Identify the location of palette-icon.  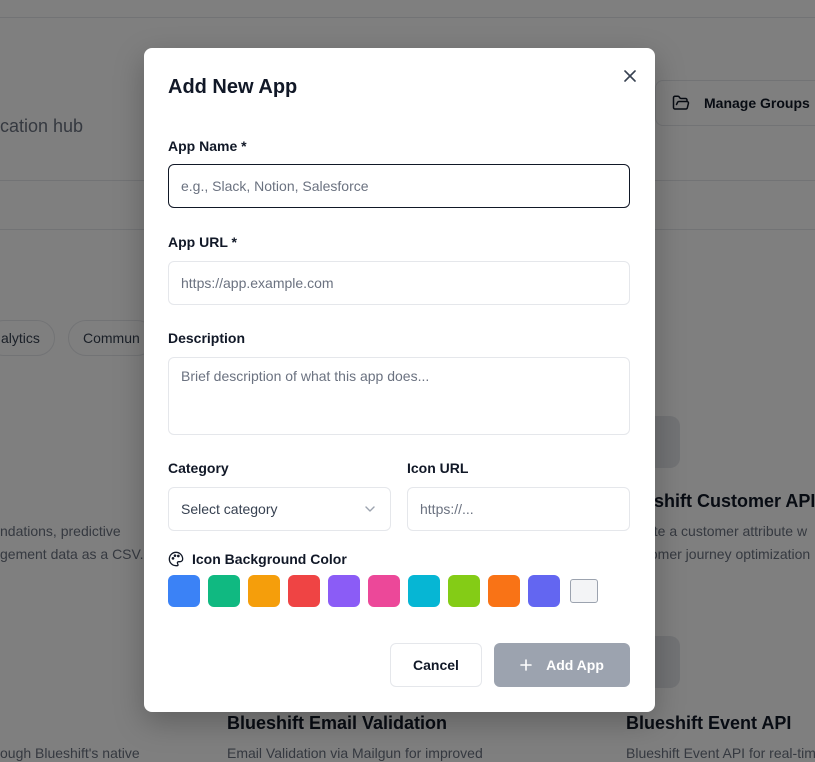
(176, 559).